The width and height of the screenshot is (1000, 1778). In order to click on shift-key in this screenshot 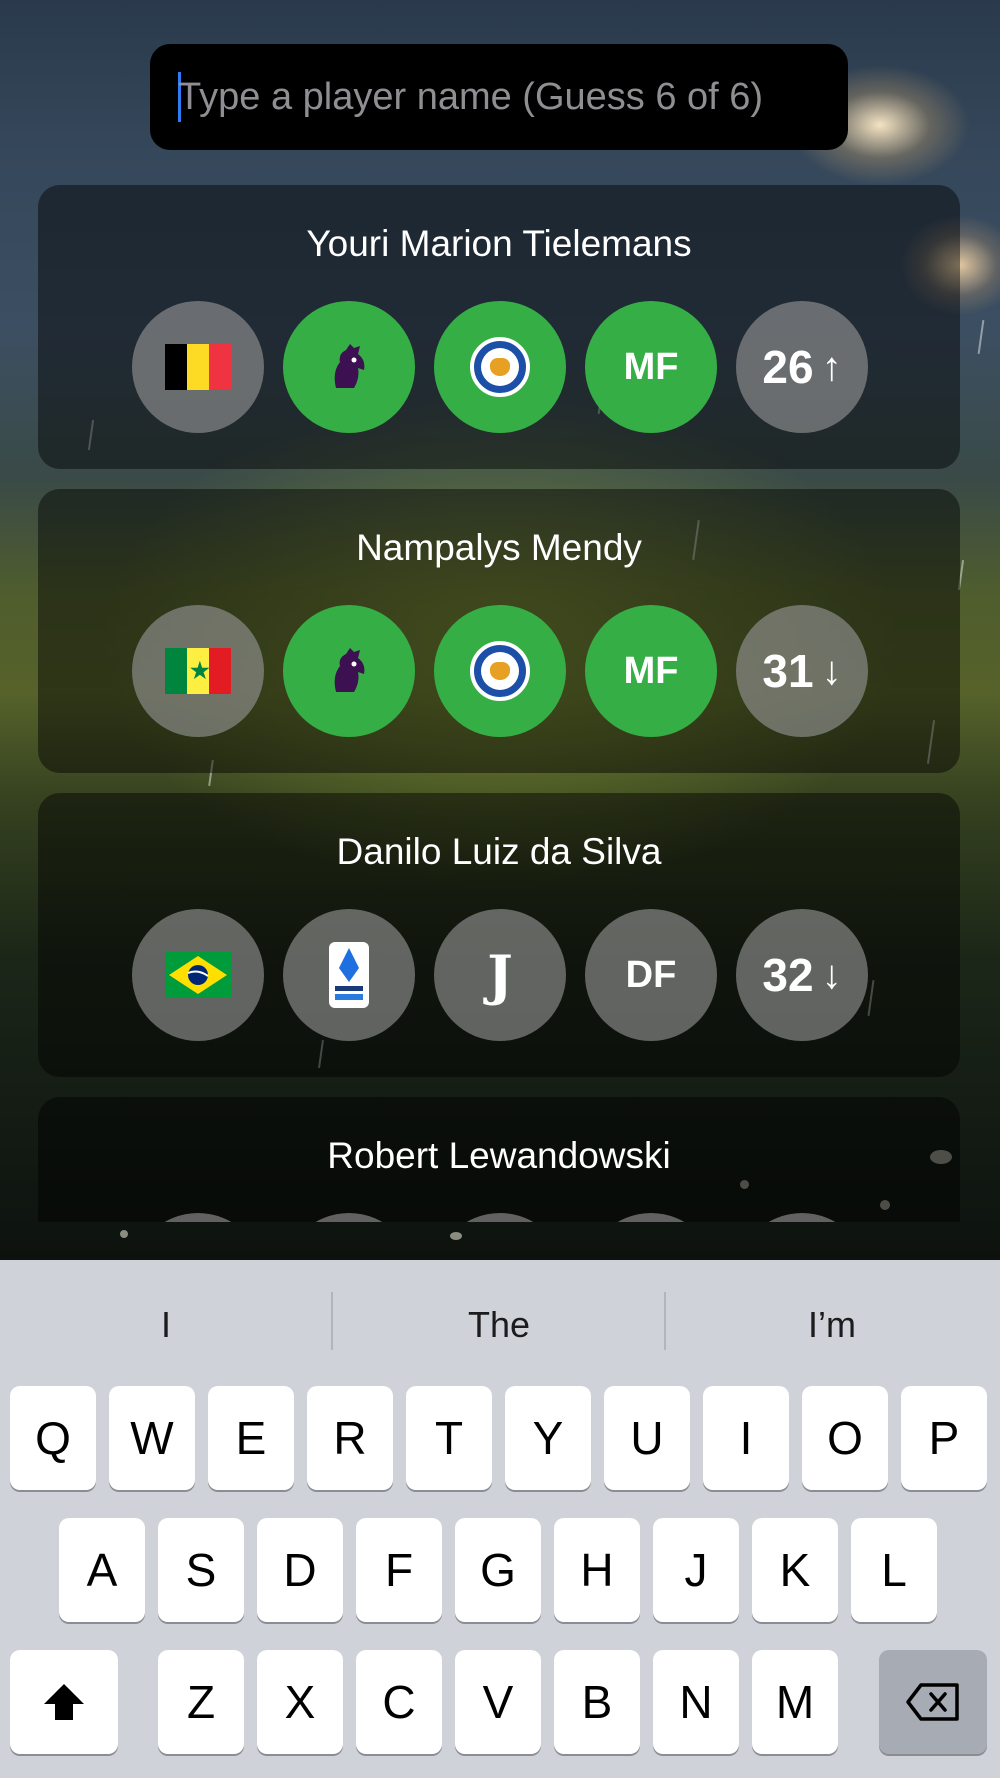, I will do `click(64, 1702)`.